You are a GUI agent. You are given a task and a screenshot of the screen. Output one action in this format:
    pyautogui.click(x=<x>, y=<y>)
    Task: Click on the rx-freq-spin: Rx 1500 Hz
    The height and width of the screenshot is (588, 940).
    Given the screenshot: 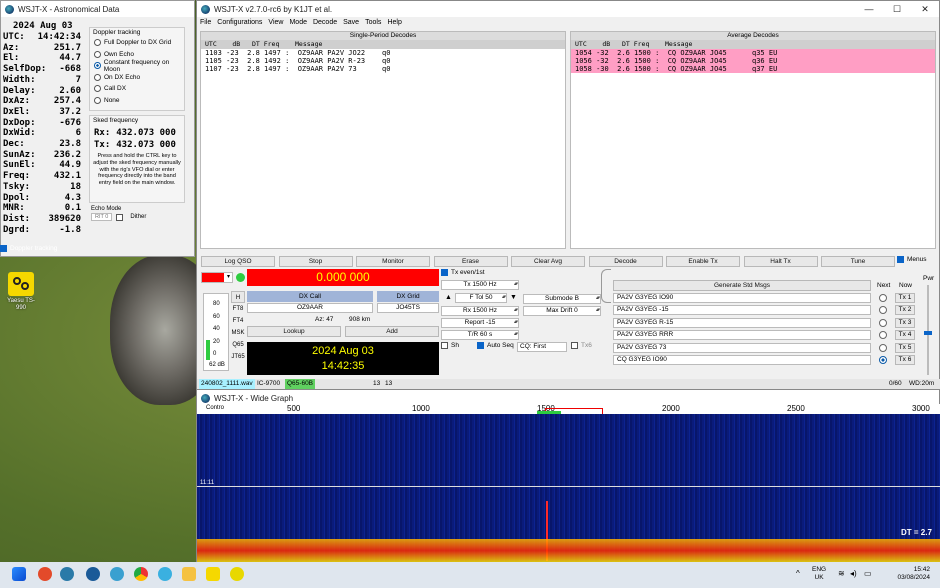 What is the action you would take?
    pyautogui.click(x=480, y=311)
    